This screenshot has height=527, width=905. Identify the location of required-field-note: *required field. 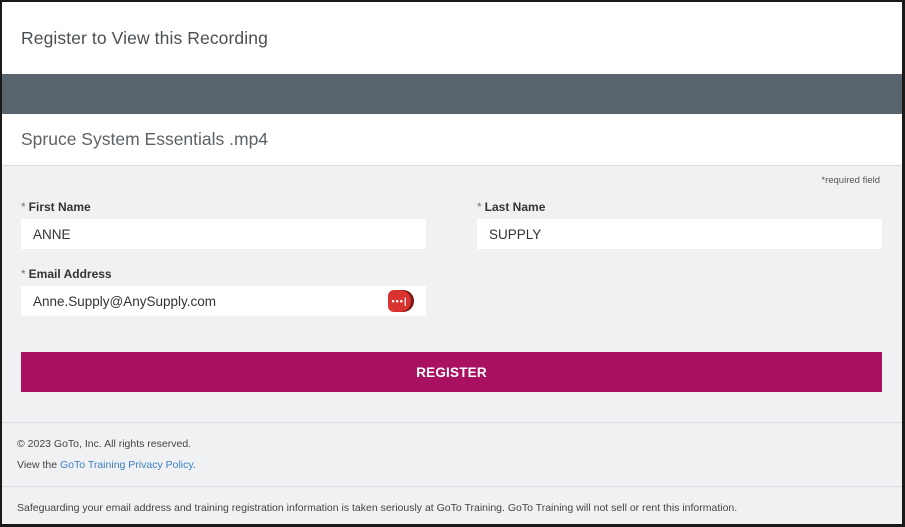
(850, 180).